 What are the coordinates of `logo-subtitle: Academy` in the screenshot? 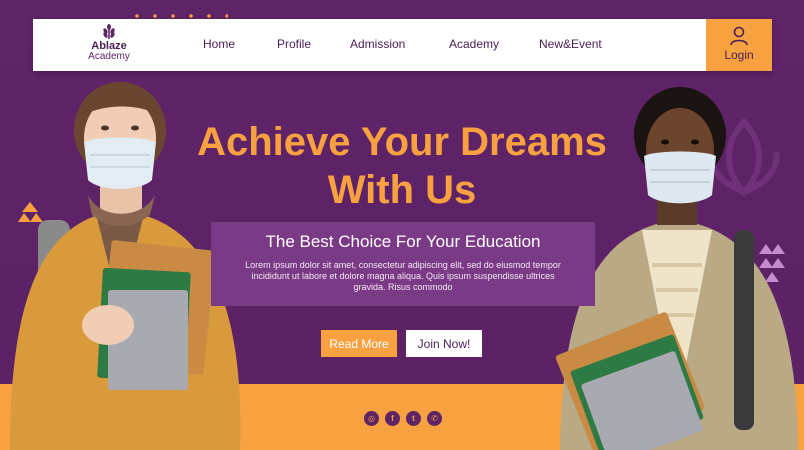 It's located at (109, 56).